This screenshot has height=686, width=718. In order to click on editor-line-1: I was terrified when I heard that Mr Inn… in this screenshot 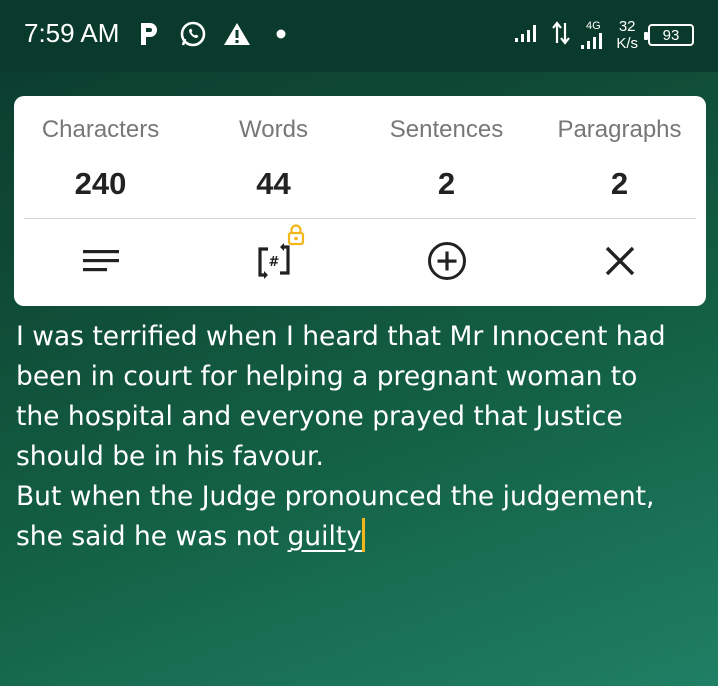, I will do `click(341, 336)`.